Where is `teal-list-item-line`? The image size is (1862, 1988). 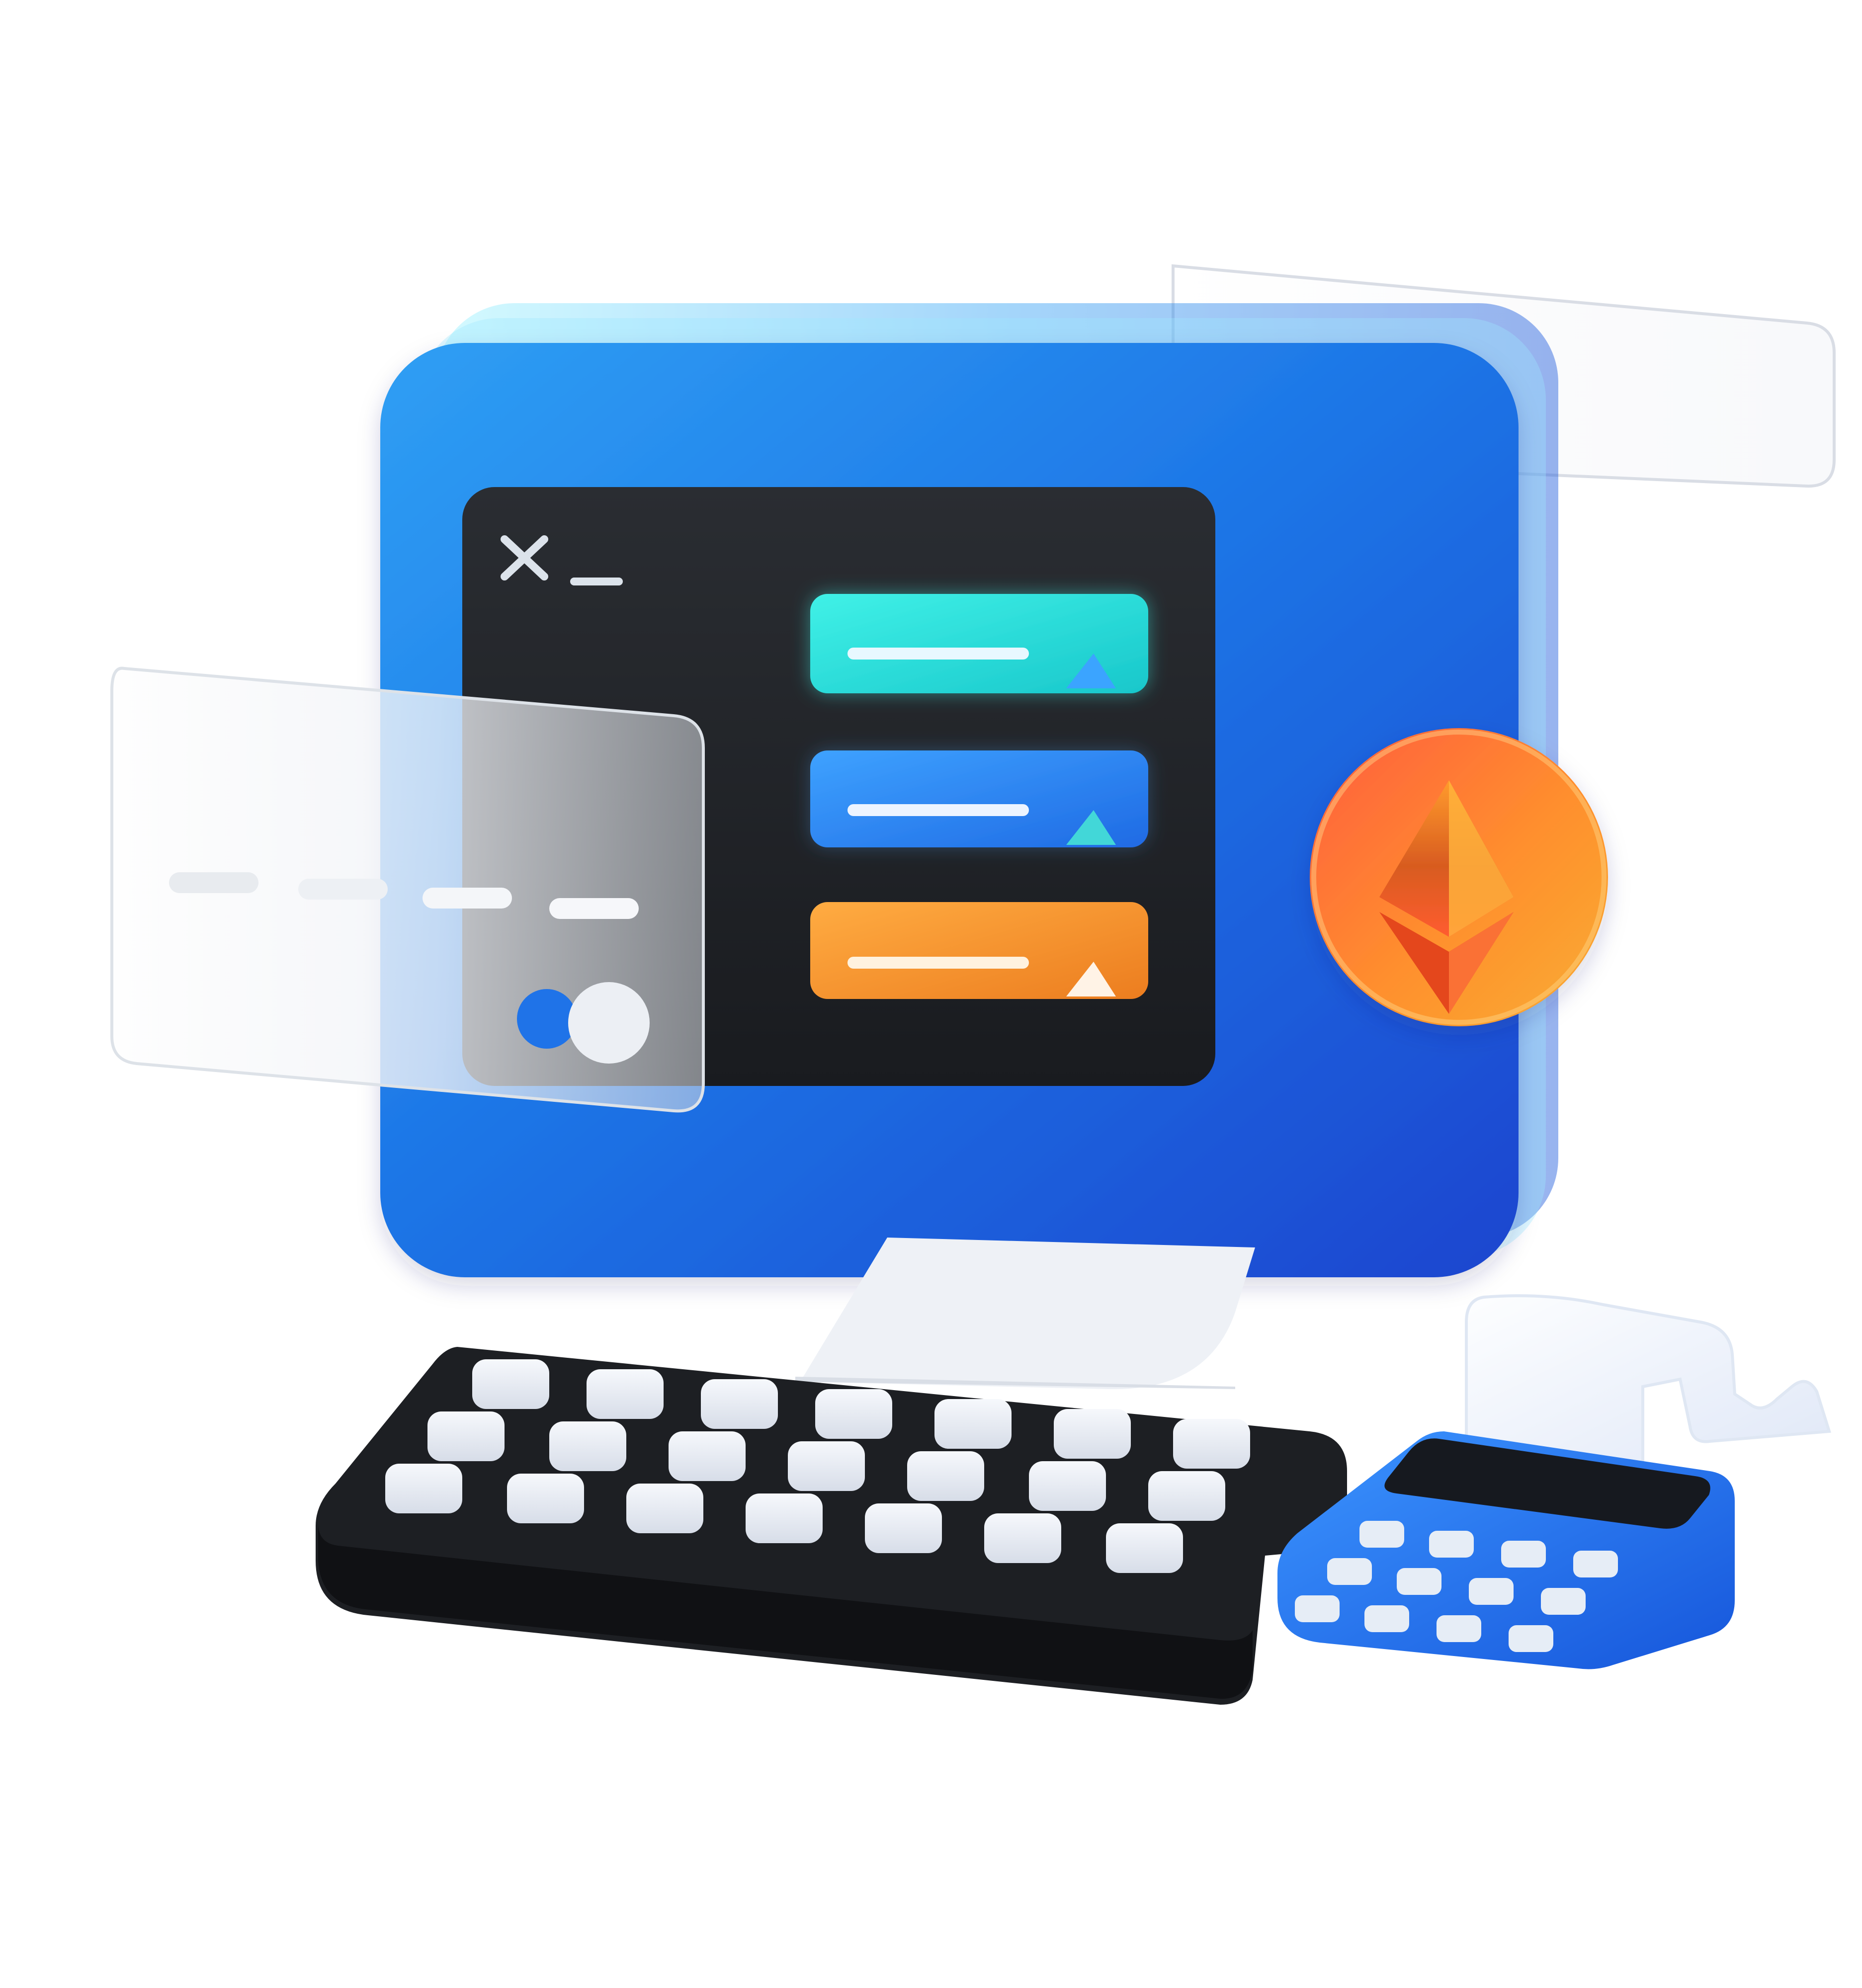
teal-list-item-line is located at coordinates (938, 654).